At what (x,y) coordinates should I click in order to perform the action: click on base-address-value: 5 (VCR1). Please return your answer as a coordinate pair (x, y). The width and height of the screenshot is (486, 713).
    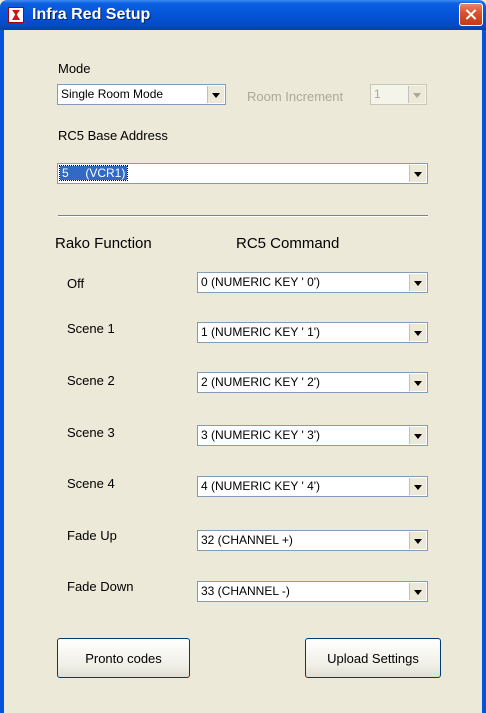
    Looking at the image, I should click on (93, 173).